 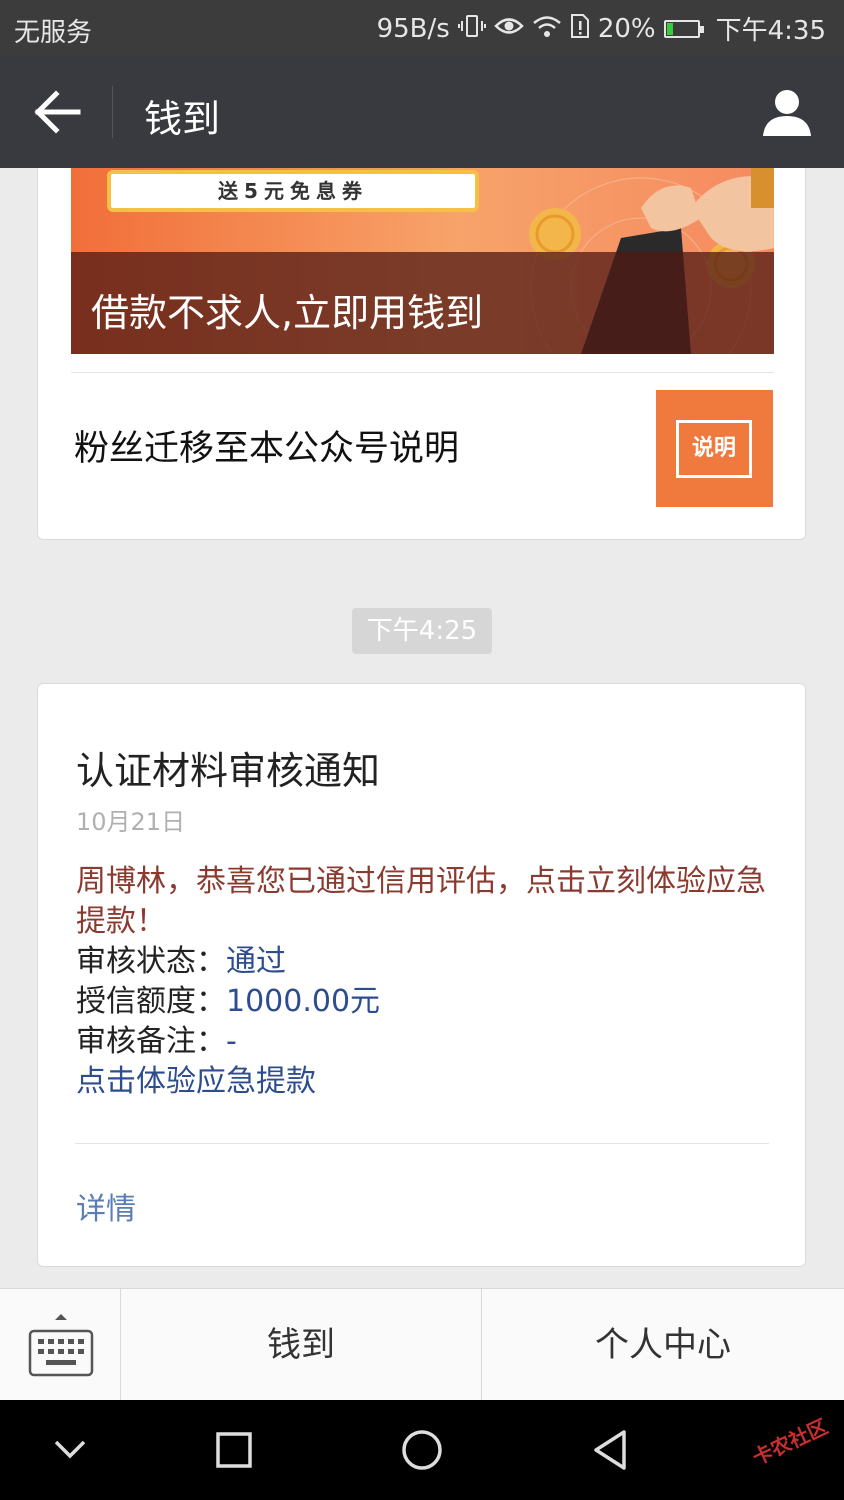 What do you see at coordinates (301, 1345) in the screenshot?
I see `menu-item-qiandao: 钱到` at bounding box center [301, 1345].